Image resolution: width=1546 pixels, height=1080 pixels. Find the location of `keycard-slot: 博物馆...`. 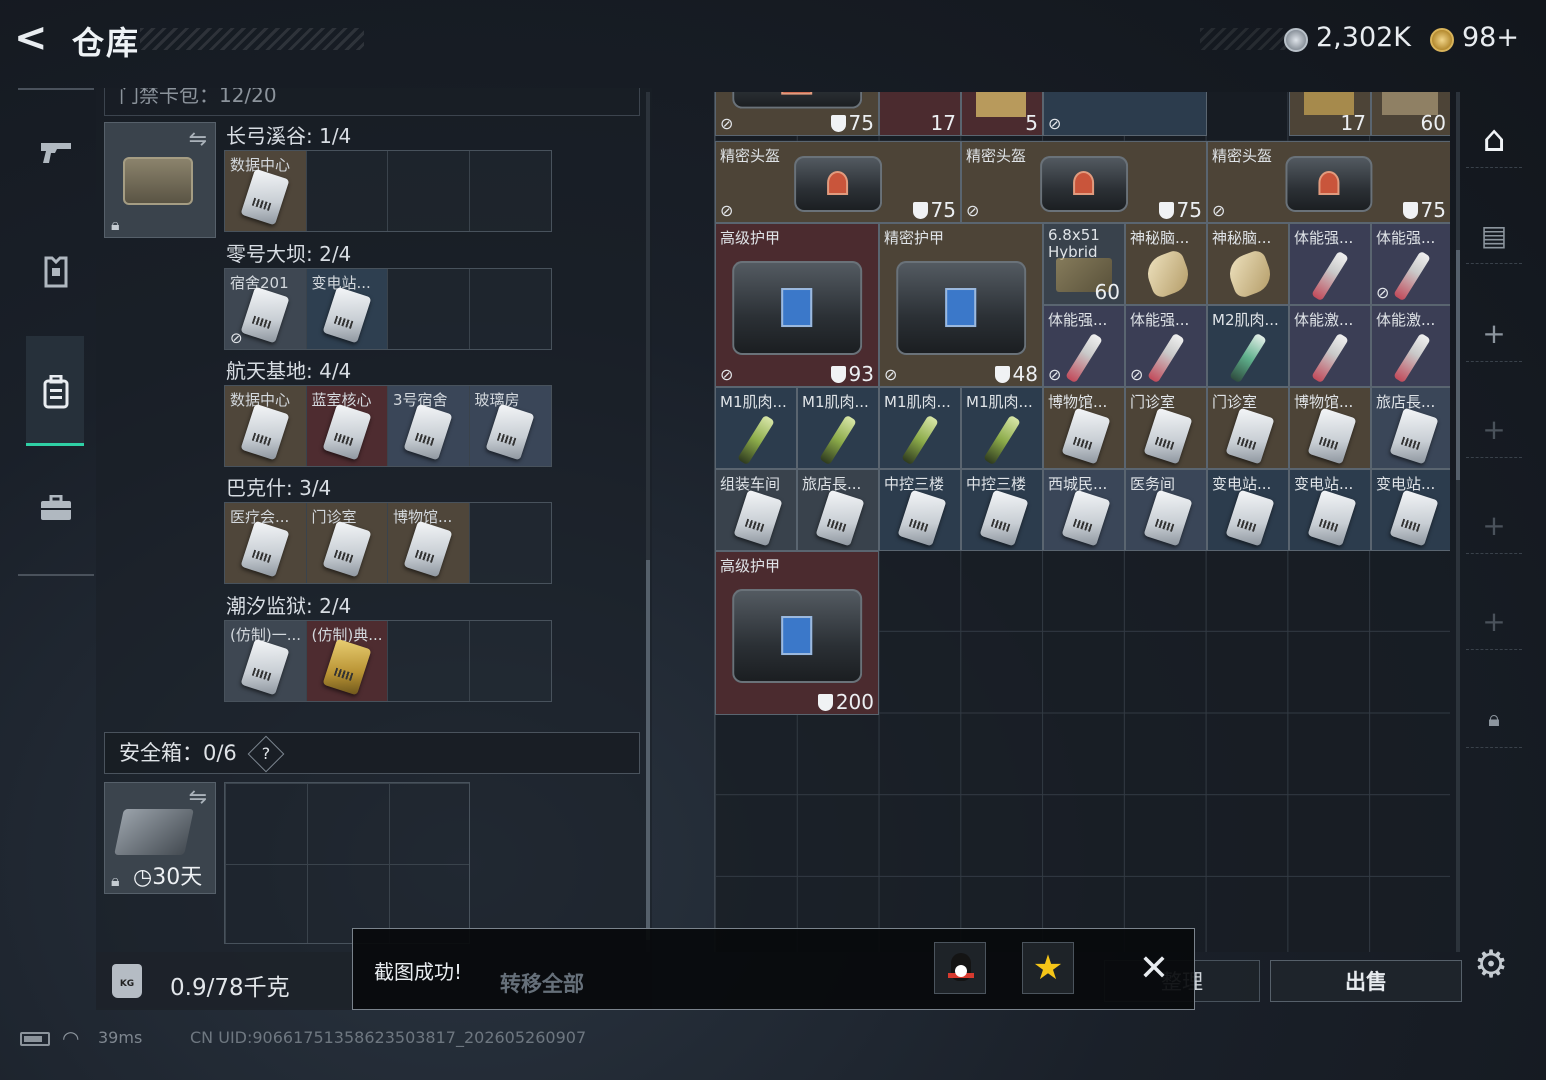

keycard-slot: 博物馆... is located at coordinates (429, 543).